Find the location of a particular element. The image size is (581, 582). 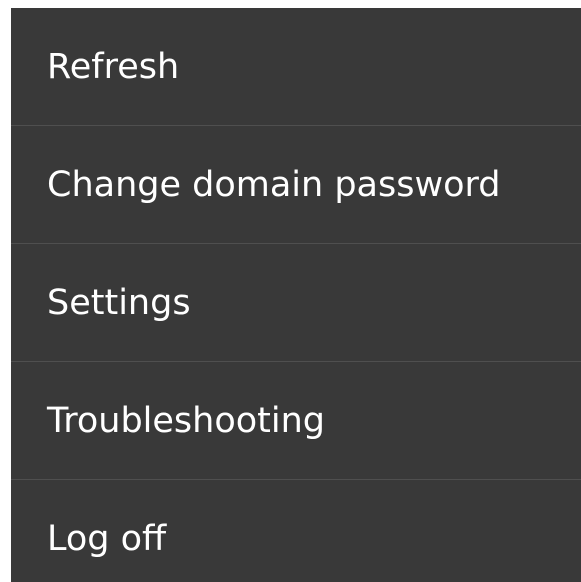

menu-item-label: Change domain password is located at coordinates (274, 184).